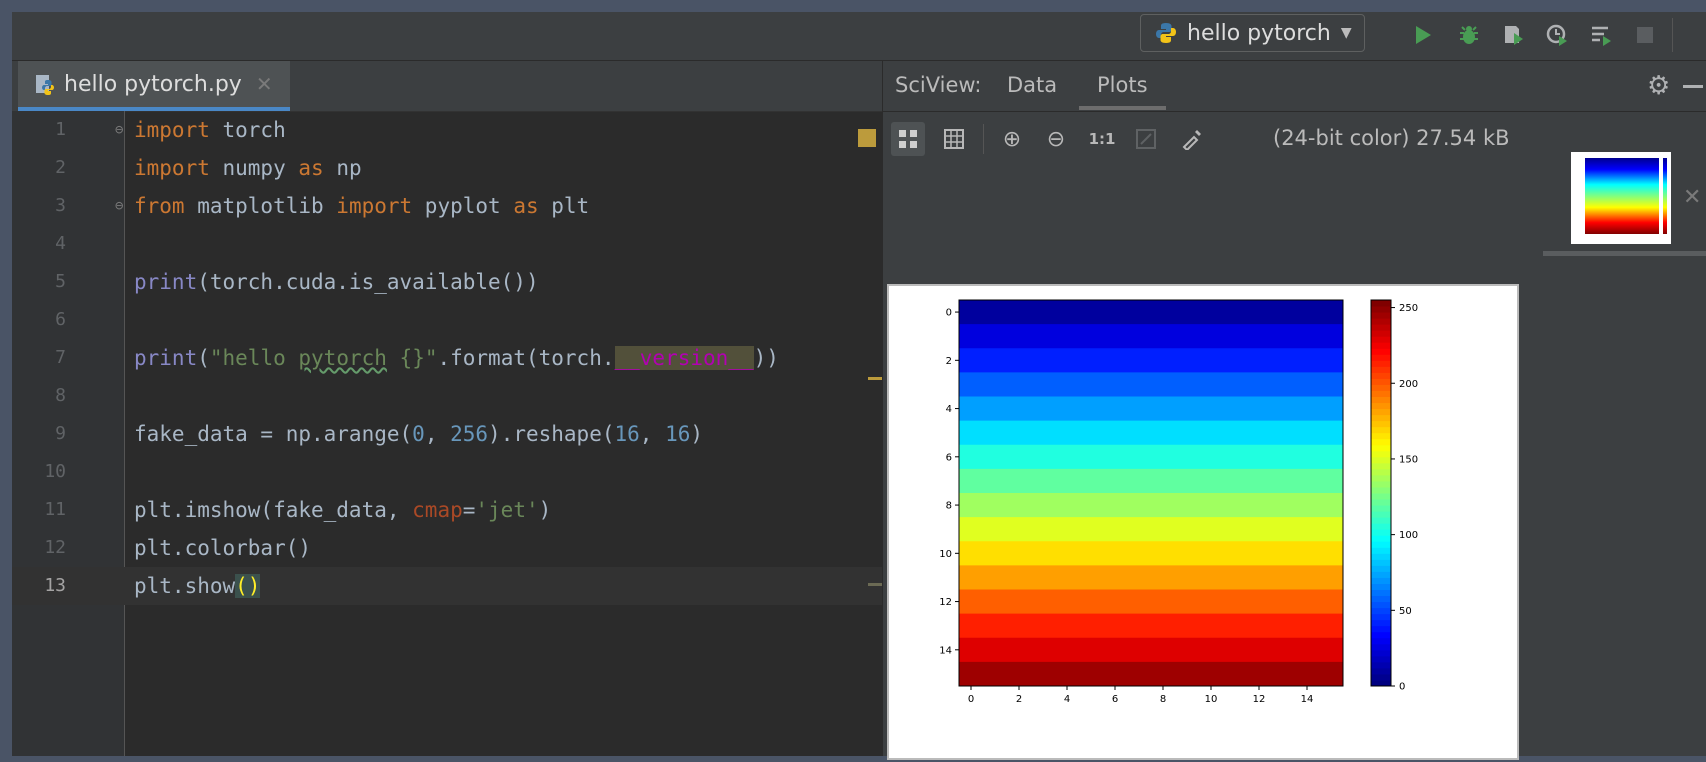  Describe the element at coordinates (1032, 85) in the screenshot. I see `tab-data: Data` at that location.